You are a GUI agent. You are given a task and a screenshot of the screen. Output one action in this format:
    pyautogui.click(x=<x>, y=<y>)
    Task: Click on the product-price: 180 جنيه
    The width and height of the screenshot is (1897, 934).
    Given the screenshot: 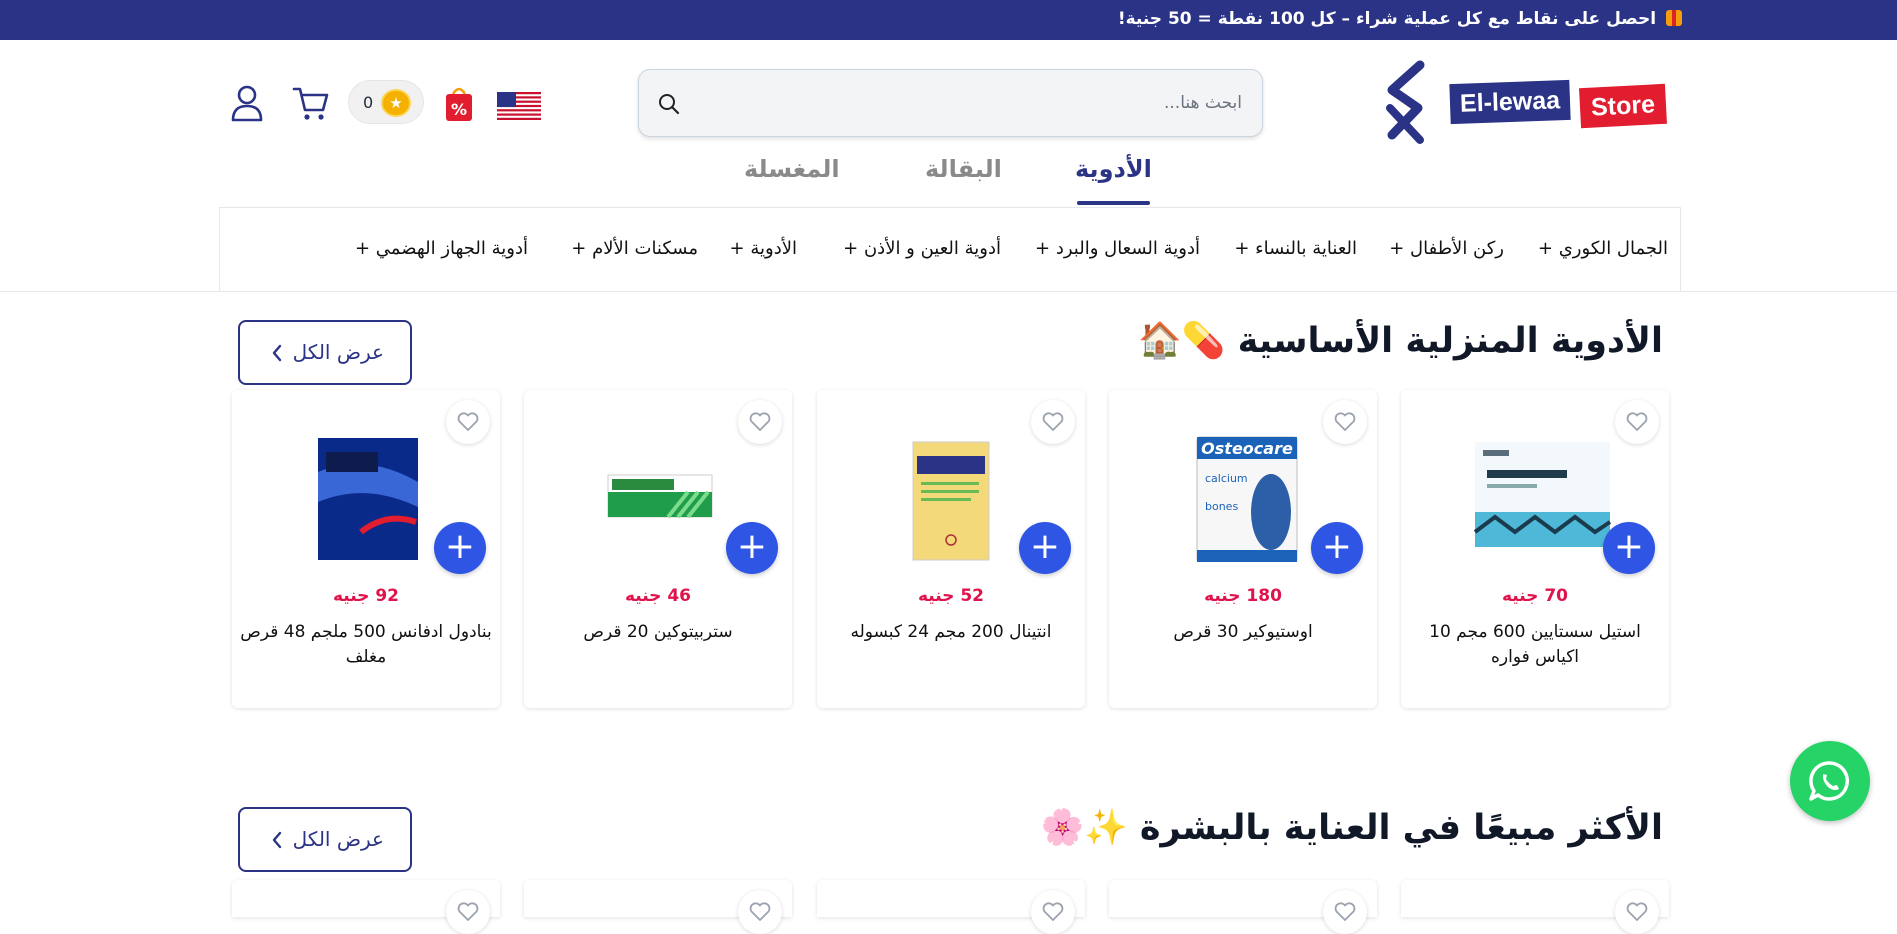 What is the action you would take?
    pyautogui.click(x=1243, y=596)
    